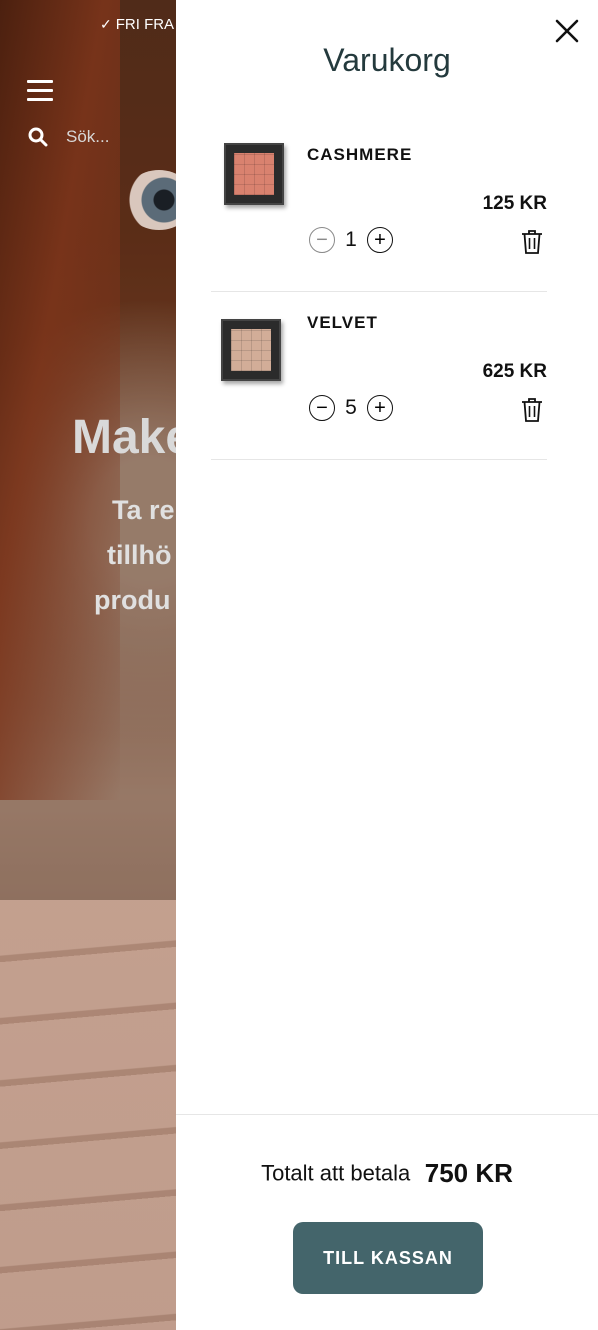 The image size is (598, 1330). I want to click on cart-title: Varukorg, so click(387, 60).